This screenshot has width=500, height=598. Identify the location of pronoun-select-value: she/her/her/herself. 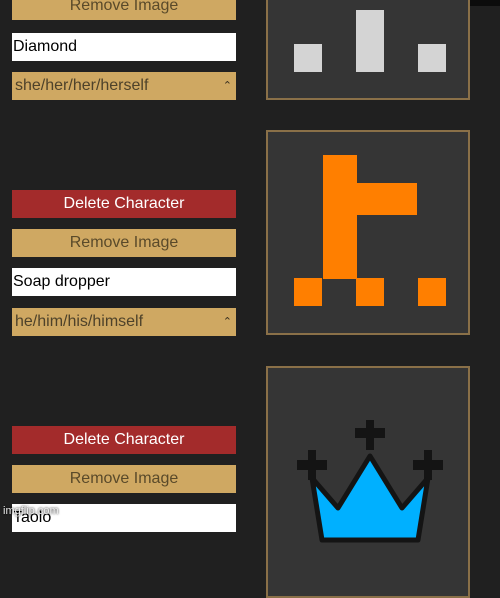
(82, 85).